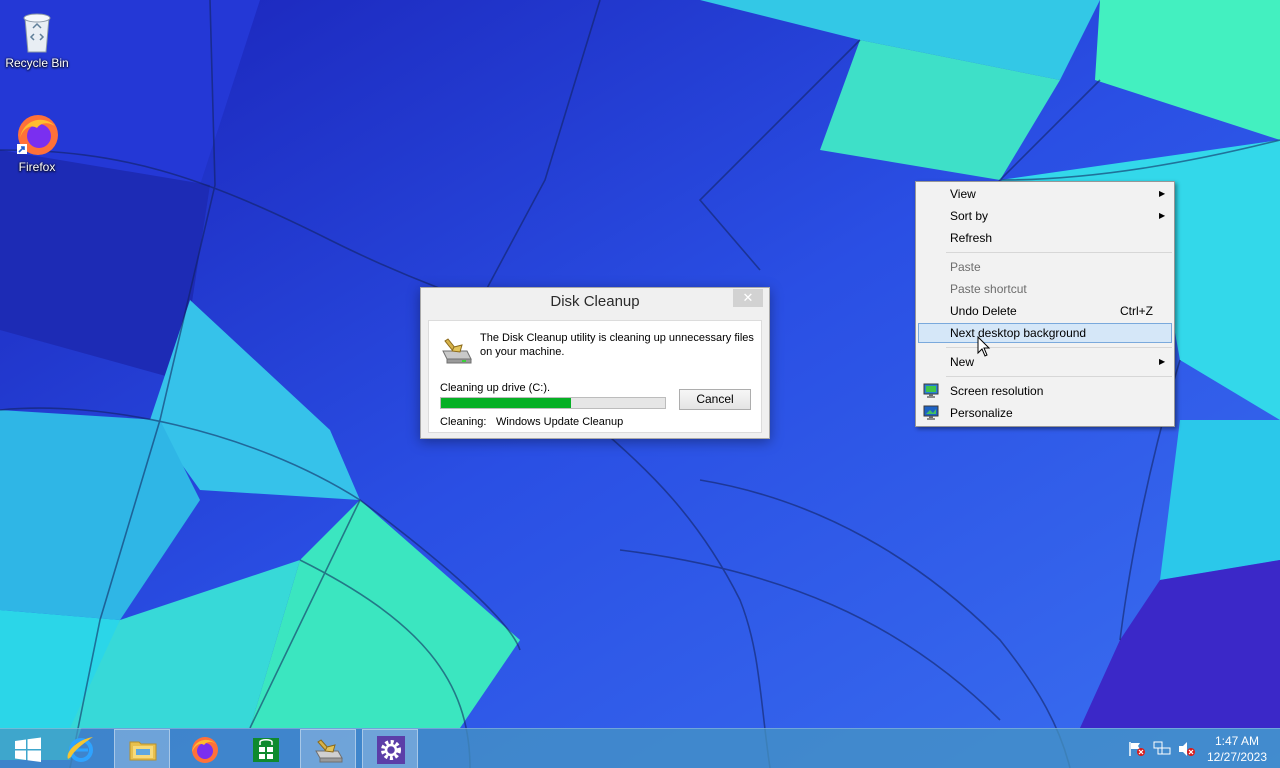  I want to click on volume-muted-icon, so click(1187, 749).